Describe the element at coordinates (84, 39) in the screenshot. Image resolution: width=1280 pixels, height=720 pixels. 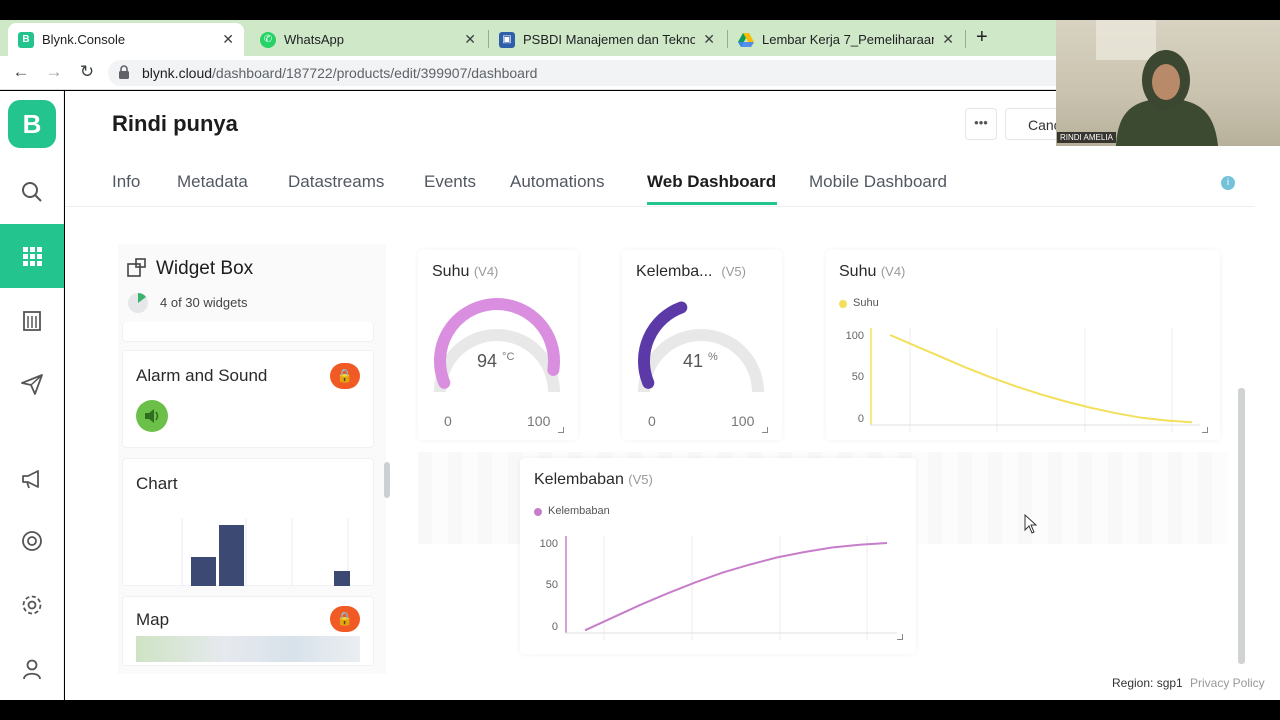
I see `tab-label: Blynk.Console` at that location.